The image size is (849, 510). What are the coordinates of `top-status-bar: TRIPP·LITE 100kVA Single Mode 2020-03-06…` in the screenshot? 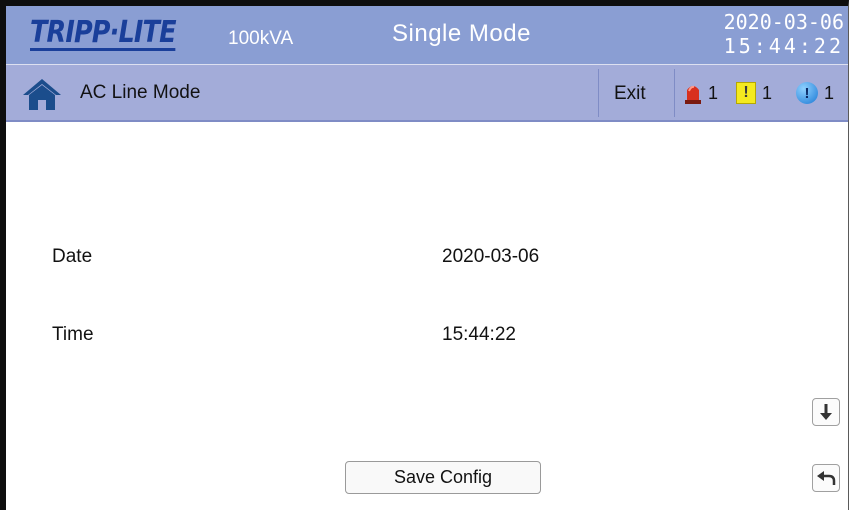 It's located at (427, 35).